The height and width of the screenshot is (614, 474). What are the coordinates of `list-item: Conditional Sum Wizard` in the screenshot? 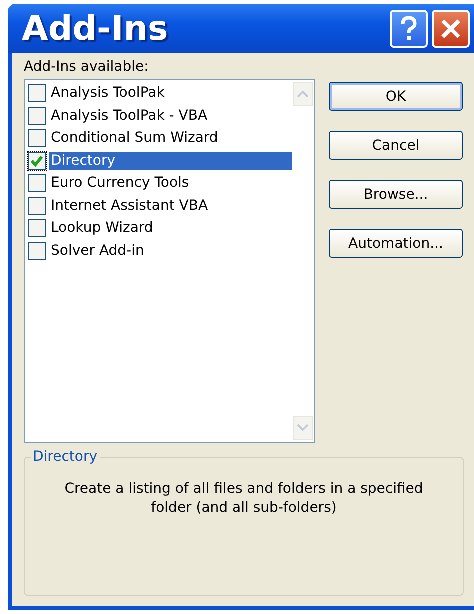 It's located at (170, 138).